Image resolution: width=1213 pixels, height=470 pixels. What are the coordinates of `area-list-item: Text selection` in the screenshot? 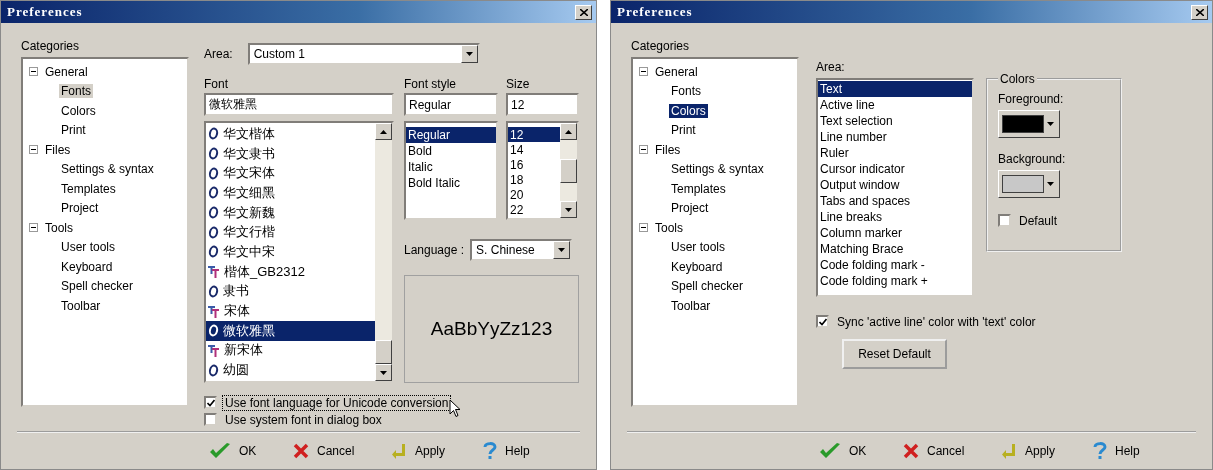 It's located at (895, 121).